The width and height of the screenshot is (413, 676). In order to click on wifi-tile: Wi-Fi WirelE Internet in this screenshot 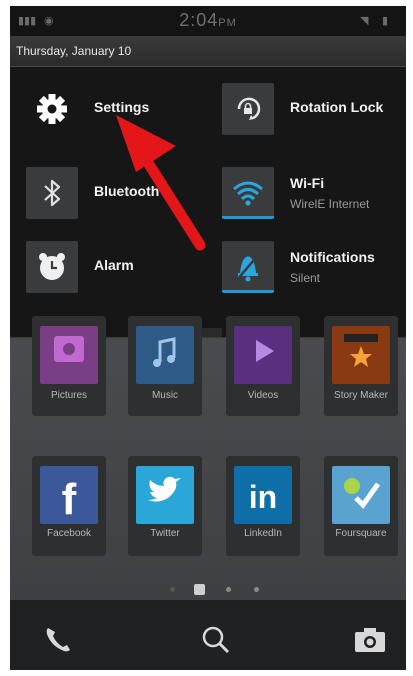, I will do `click(312, 193)`.